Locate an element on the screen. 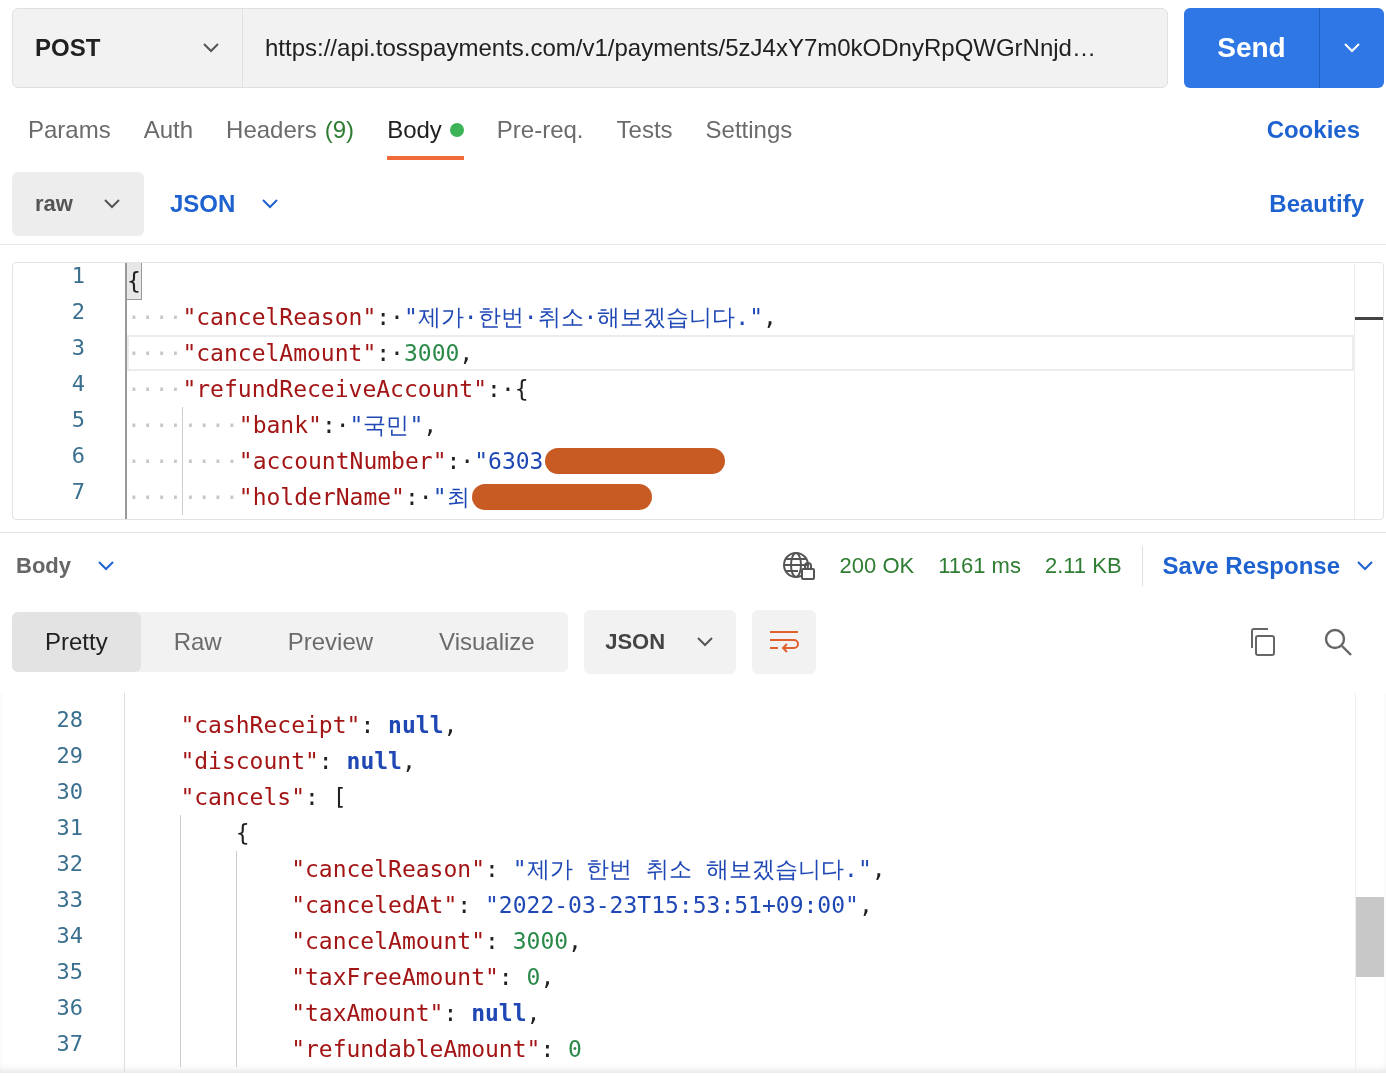 The height and width of the screenshot is (1082, 1386). code-line: "cancelAmount": 3000, is located at coordinates (755, 941).